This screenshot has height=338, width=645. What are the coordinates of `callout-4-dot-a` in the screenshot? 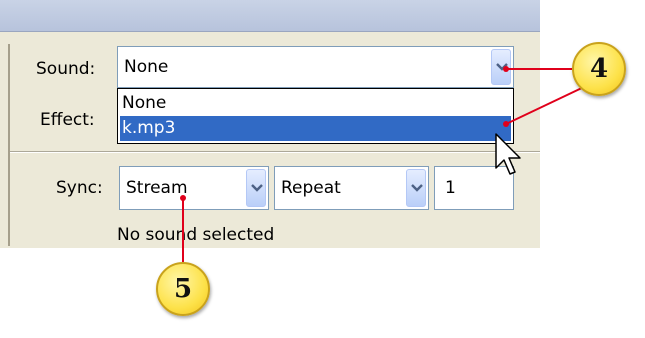 It's located at (506, 69).